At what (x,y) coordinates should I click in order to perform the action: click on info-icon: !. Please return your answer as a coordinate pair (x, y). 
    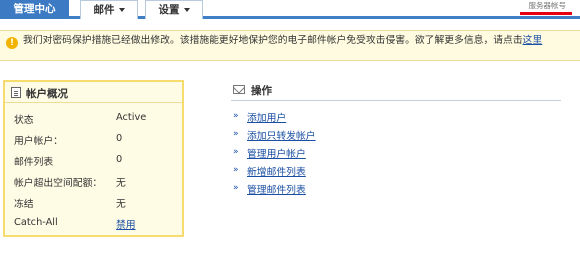
    Looking at the image, I should click on (12, 43).